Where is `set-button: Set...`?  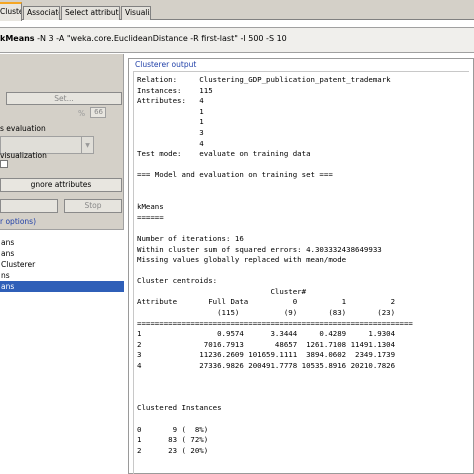
set-button: Set... is located at coordinates (64, 98).